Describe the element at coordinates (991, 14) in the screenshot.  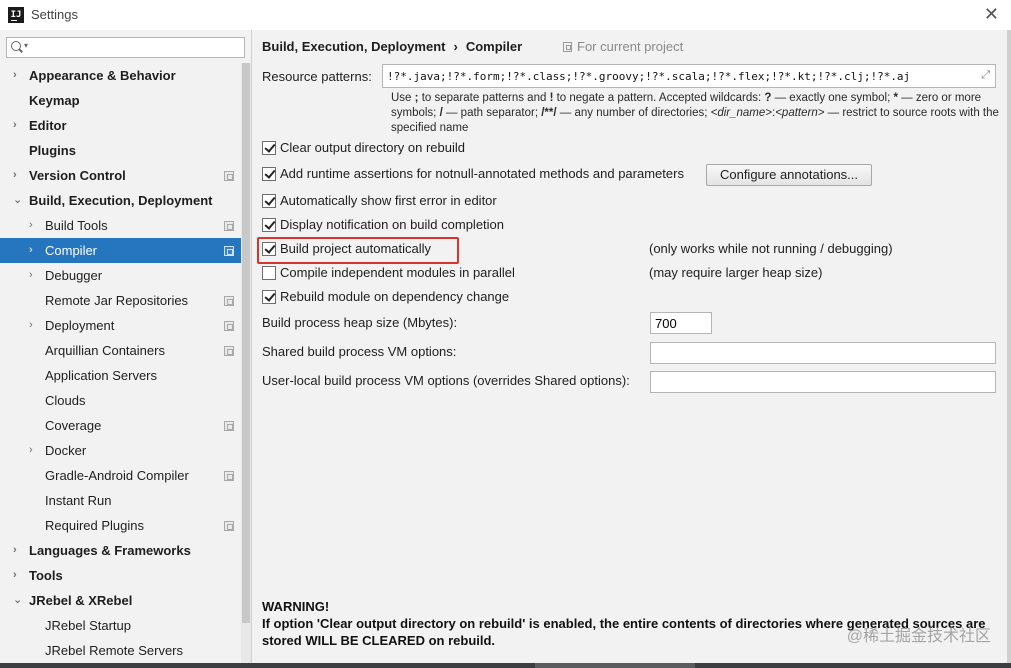
I see `close-icon: ✕` at that location.